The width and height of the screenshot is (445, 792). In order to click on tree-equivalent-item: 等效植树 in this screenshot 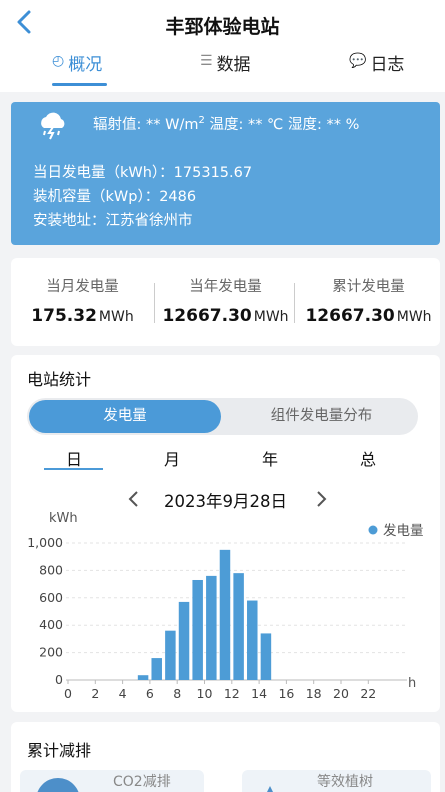, I will do `click(336, 781)`.